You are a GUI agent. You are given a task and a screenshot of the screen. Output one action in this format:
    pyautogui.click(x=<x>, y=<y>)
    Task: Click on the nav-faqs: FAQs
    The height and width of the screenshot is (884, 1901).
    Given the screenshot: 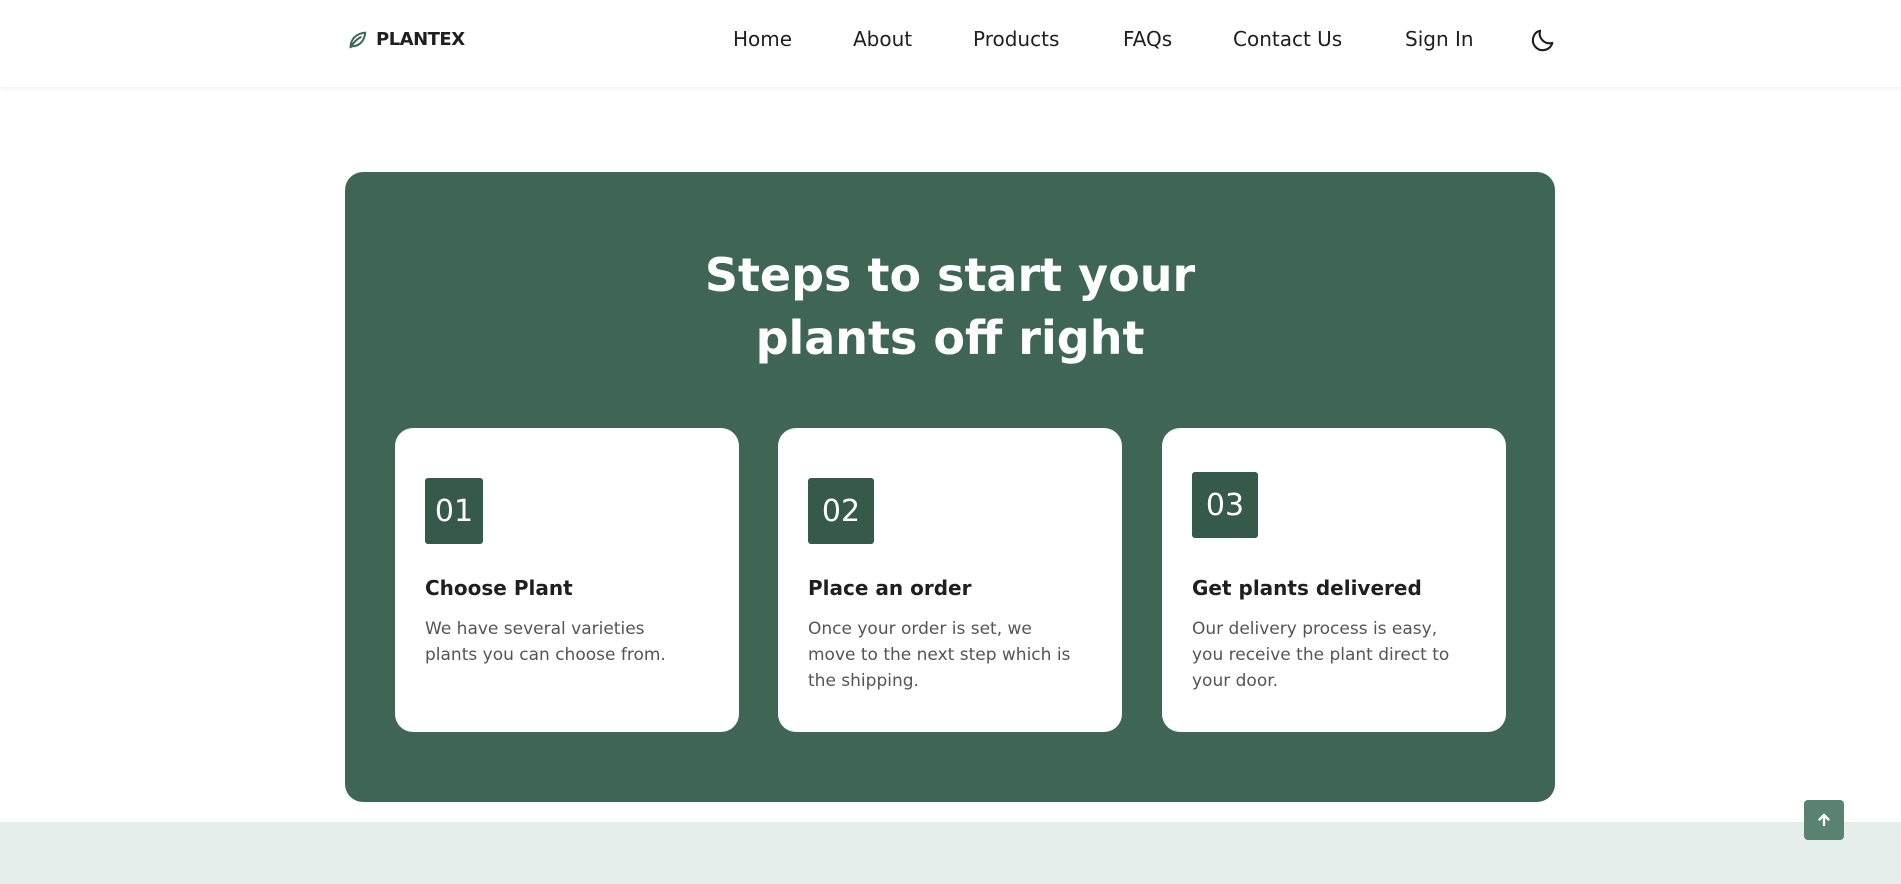 What is the action you would take?
    pyautogui.click(x=1147, y=39)
    